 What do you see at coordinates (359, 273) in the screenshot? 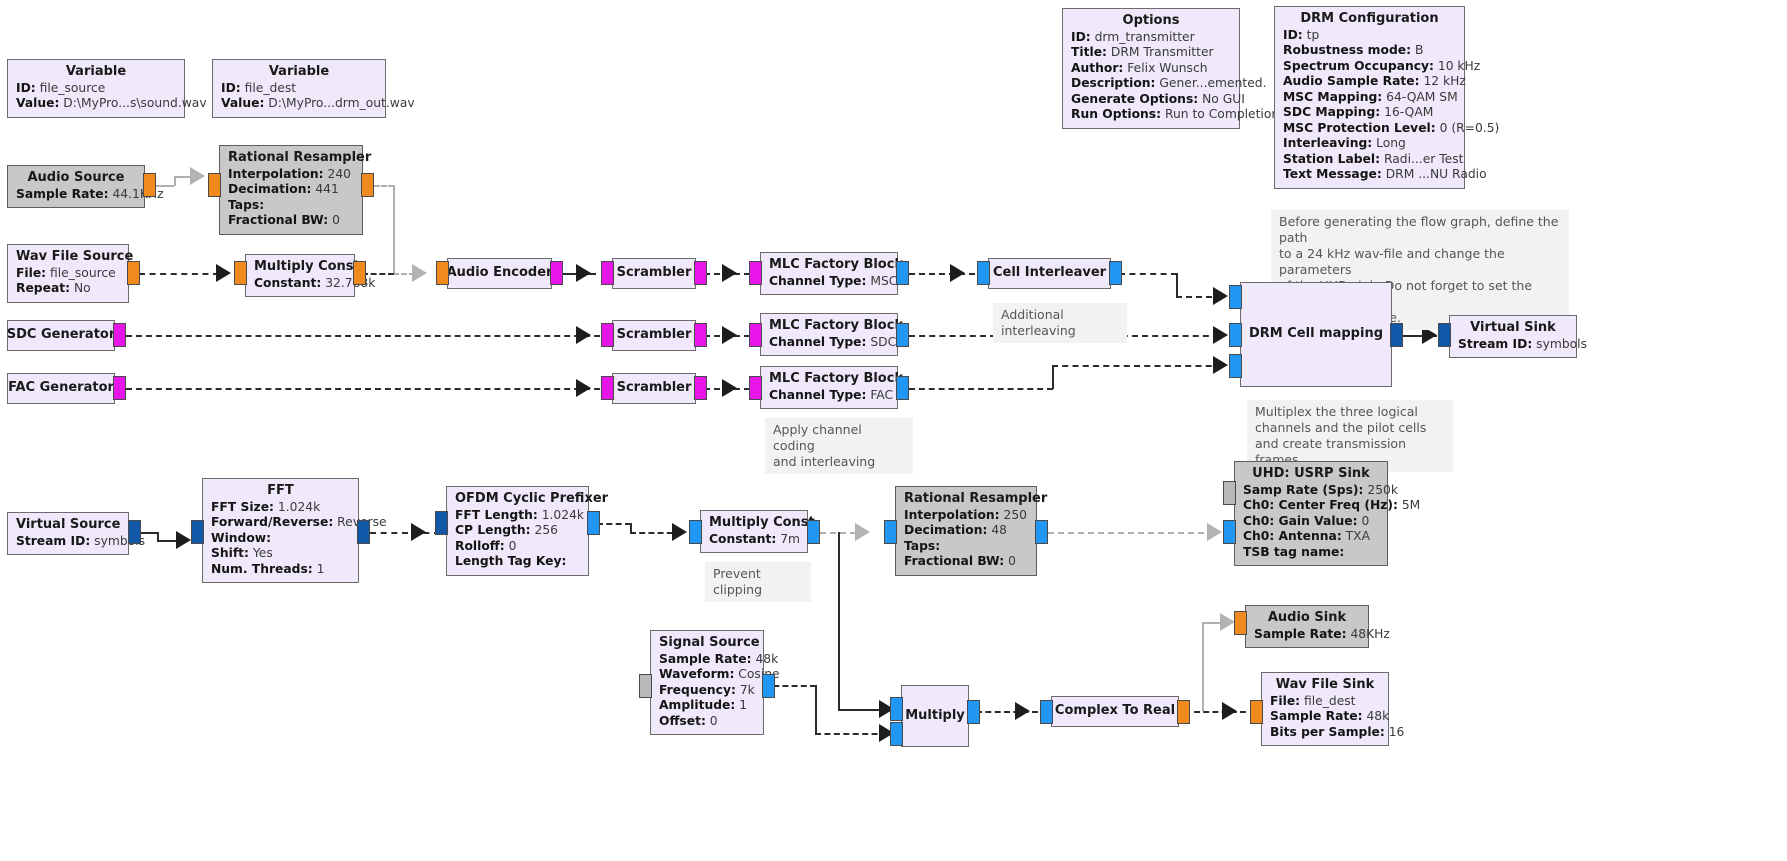
I see `port-multiply-const-msc-out` at bounding box center [359, 273].